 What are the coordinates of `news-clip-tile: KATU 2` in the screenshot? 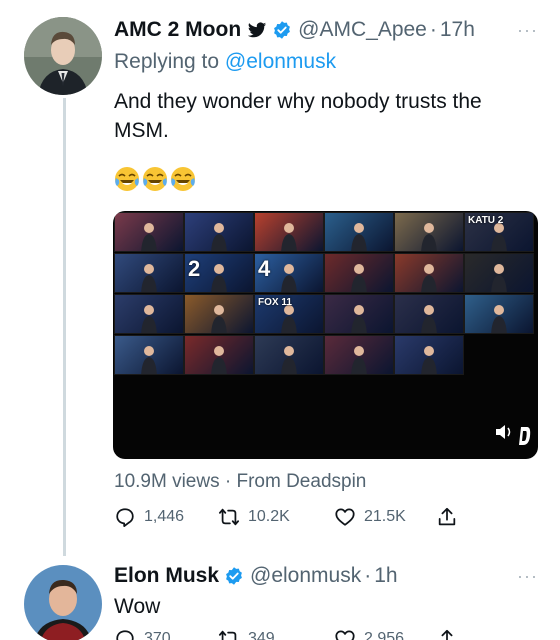 It's located at (499, 232).